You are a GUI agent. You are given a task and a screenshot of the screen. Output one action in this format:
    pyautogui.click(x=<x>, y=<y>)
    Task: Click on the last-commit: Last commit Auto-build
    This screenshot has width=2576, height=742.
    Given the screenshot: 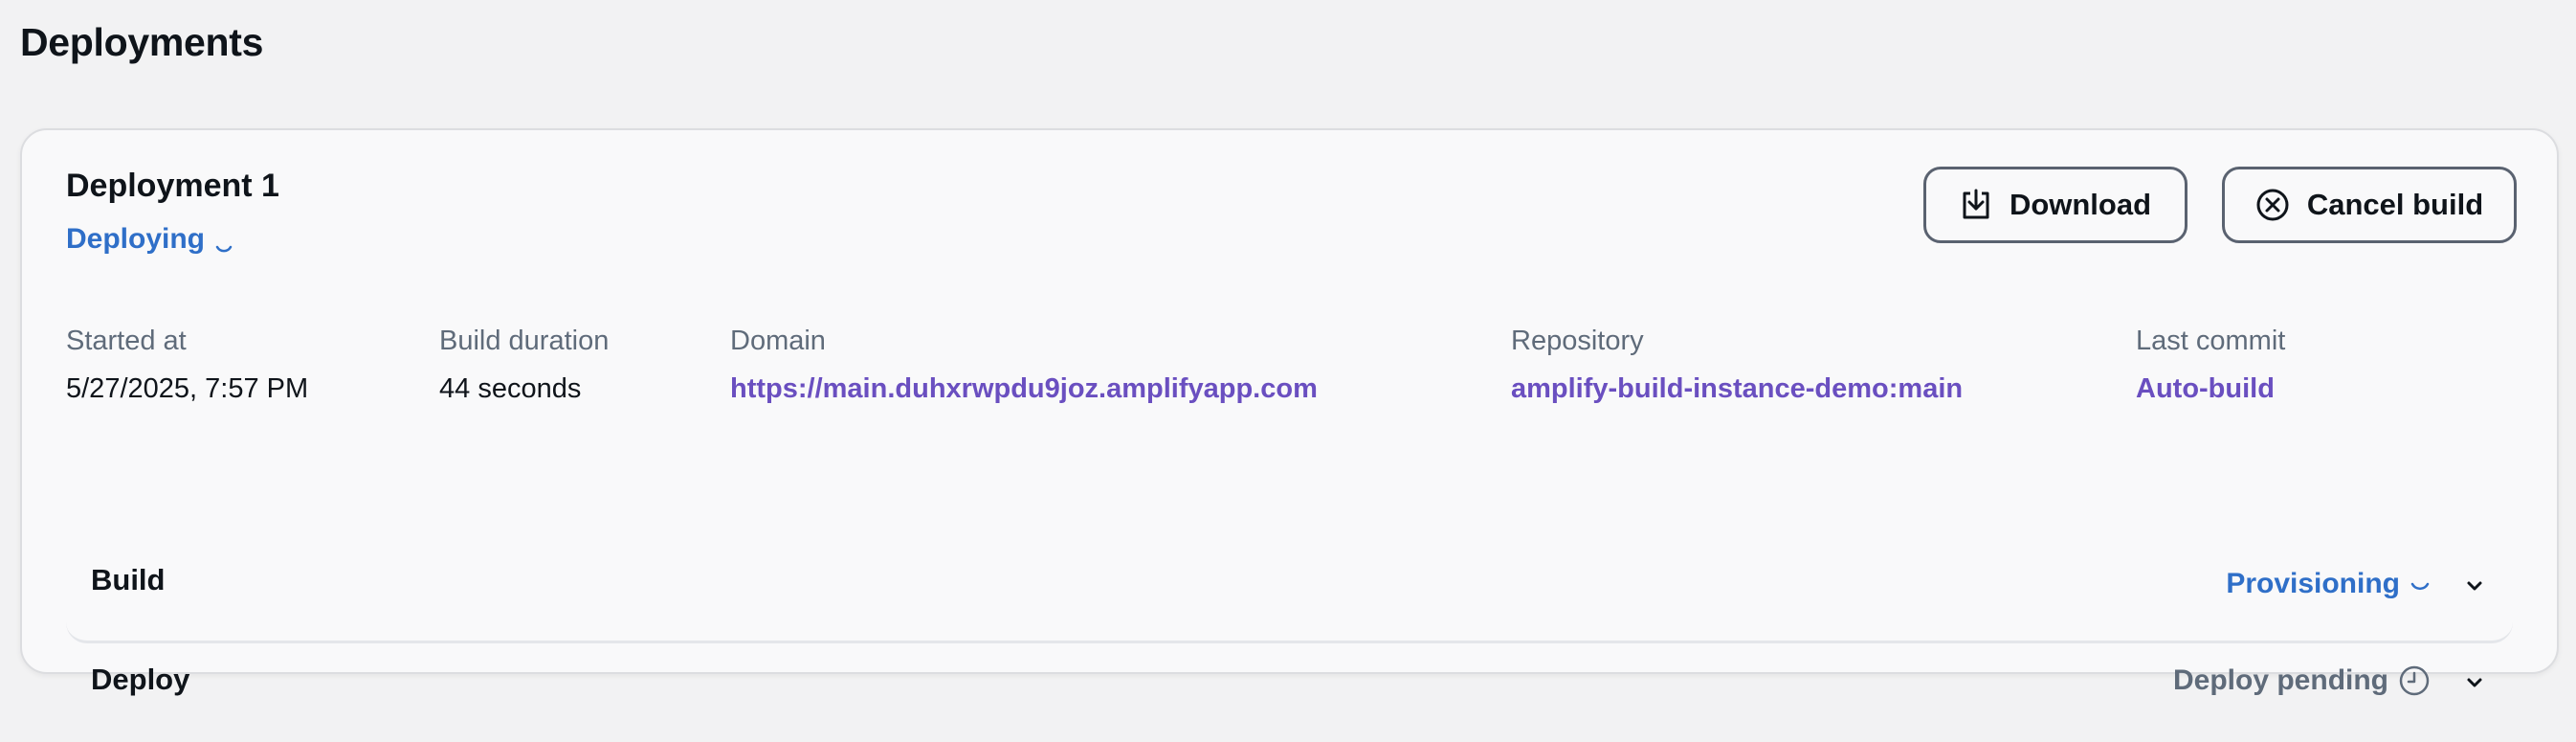 What is the action you would take?
    pyautogui.click(x=2210, y=365)
    